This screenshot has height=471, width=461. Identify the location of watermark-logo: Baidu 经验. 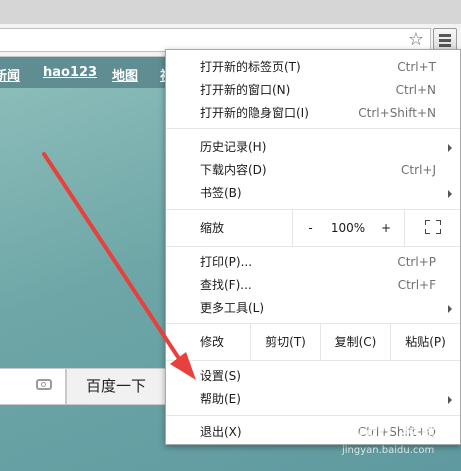
(384, 432).